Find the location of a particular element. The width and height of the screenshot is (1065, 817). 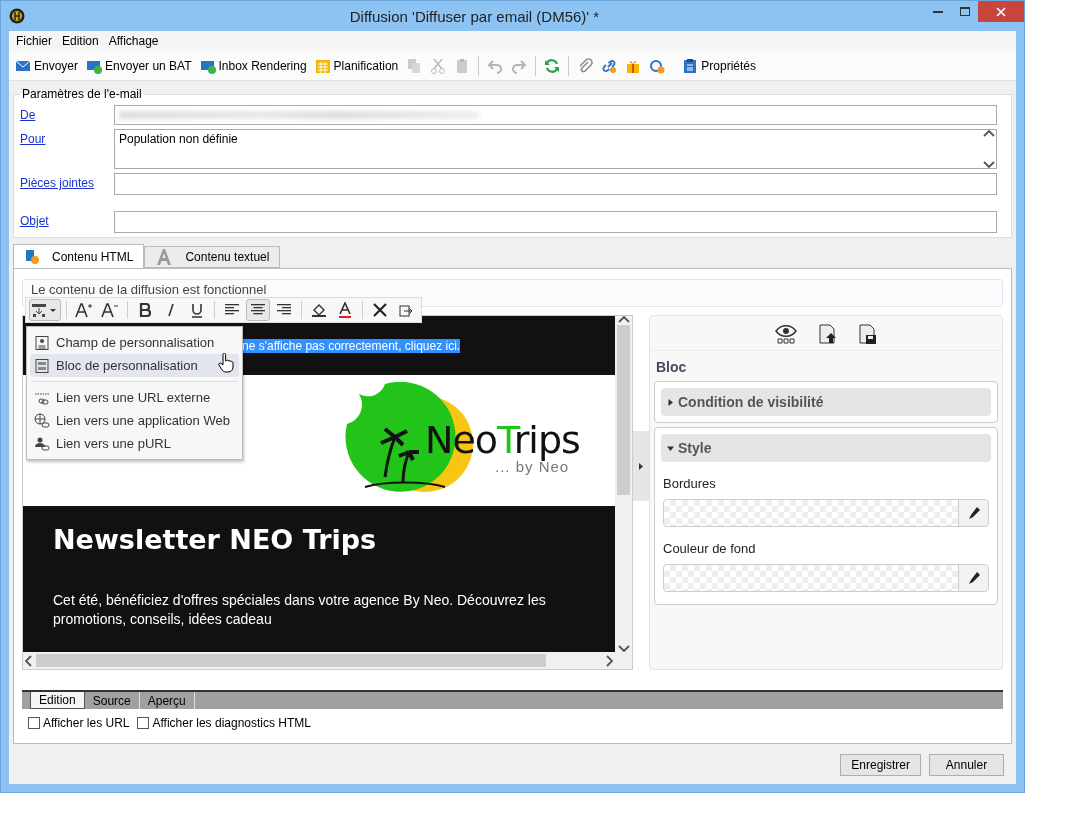

editor-tab: Source is located at coordinates (112, 700).